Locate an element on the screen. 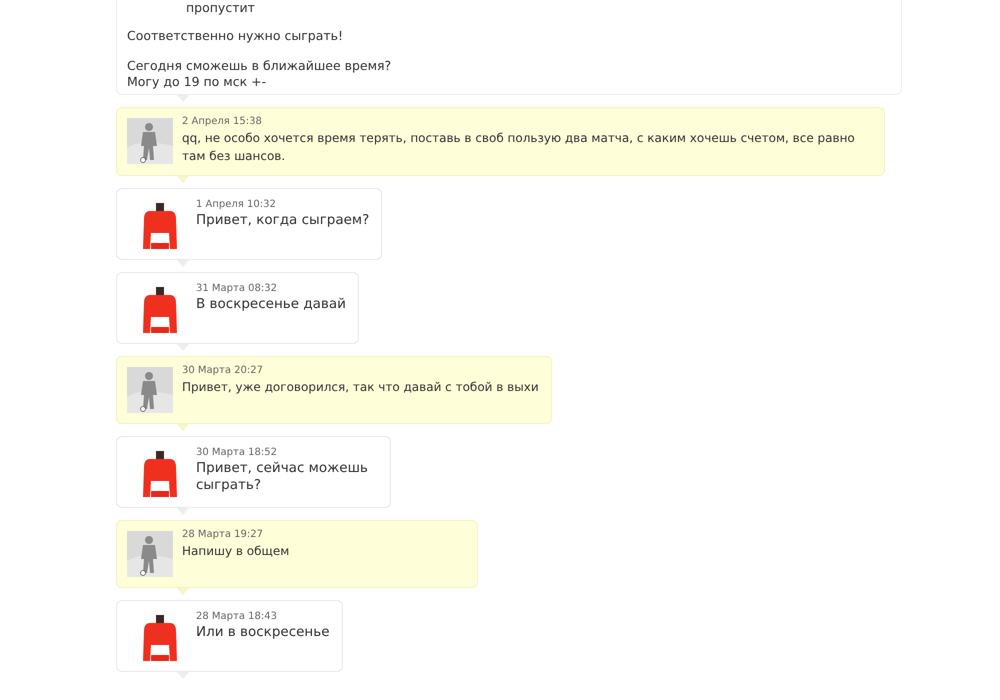 Image resolution: width=1000 pixels, height=700 pixels. message-timestamp: 28 Марта 19:27 is located at coordinates (223, 534).